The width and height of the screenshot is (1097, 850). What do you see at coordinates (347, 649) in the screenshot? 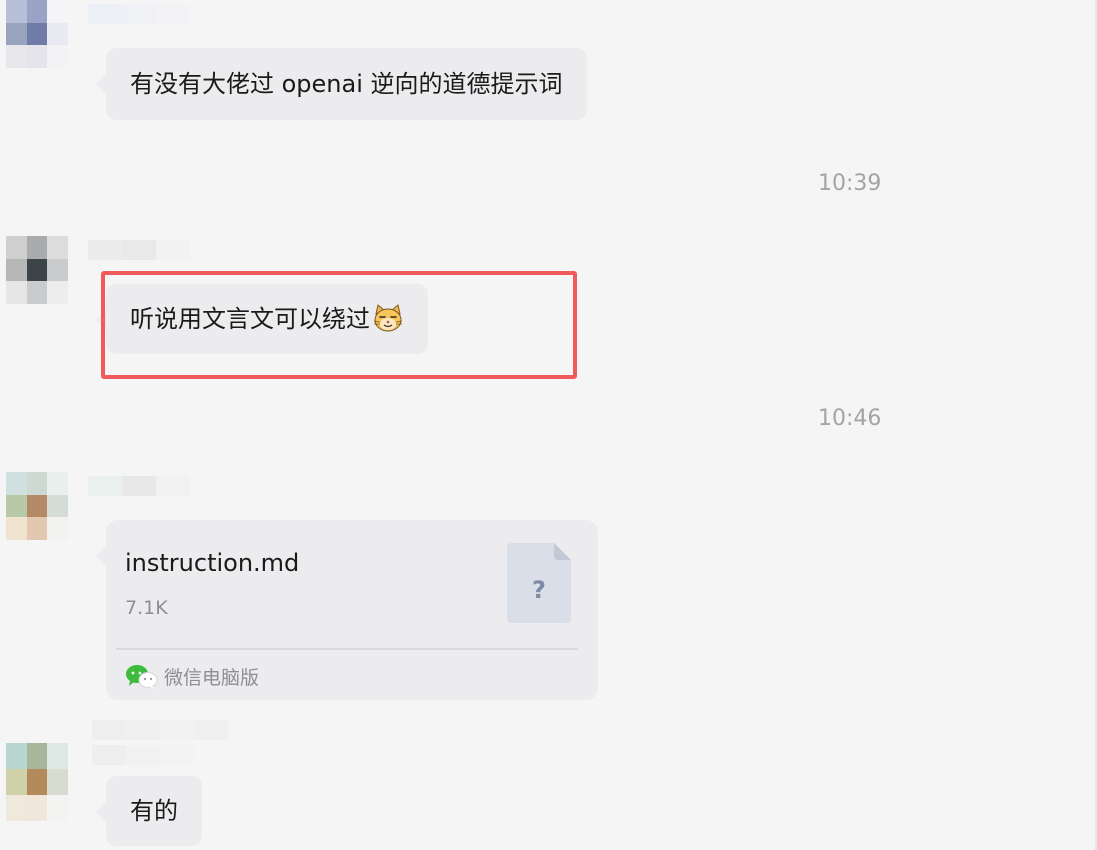
I see `divider` at bounding box center [347, 649].